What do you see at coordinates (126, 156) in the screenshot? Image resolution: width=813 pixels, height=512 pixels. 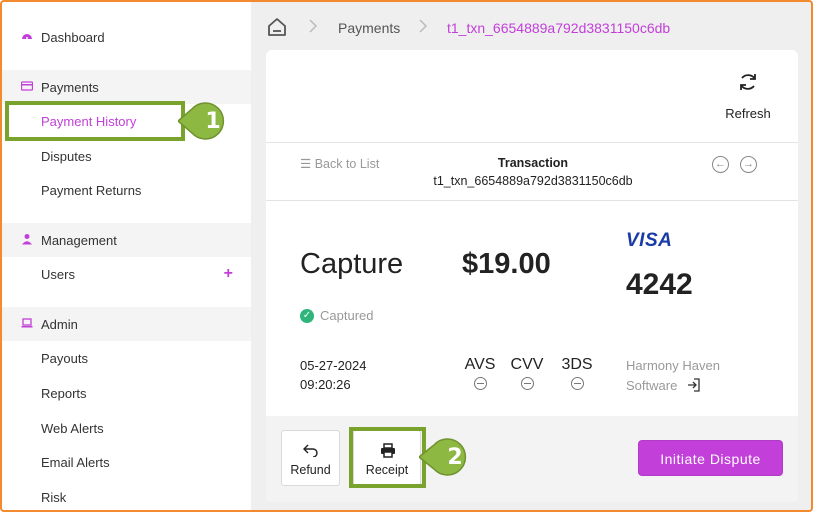 I see `sidebar-item-disputes: Disputes` at bounding box center [126, 156].